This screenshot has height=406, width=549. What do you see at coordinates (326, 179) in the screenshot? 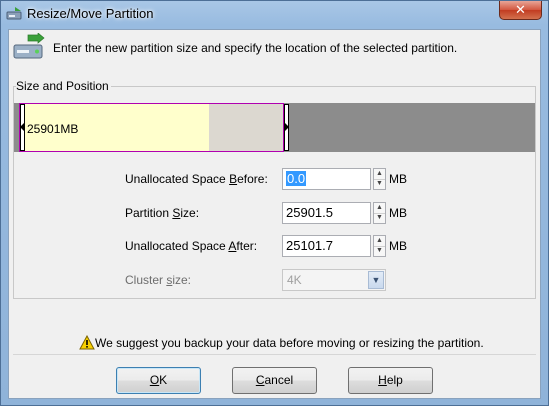
I see `before-input: 0.0` at bounding box center [326, 179].